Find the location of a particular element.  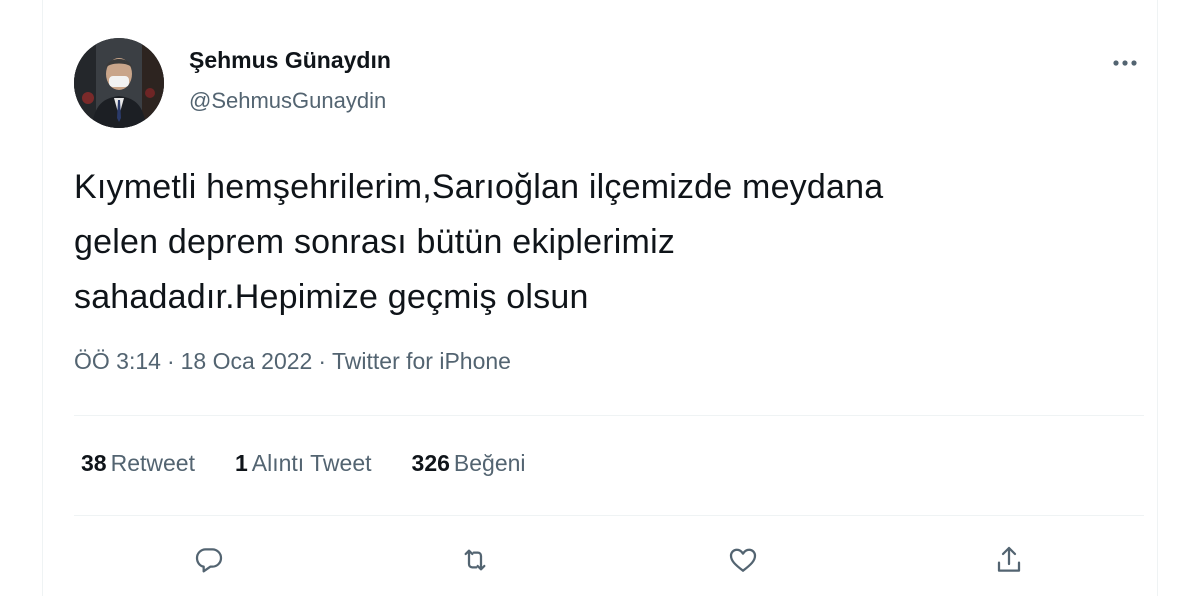

reply-icon is located at coordinates (209, 560).